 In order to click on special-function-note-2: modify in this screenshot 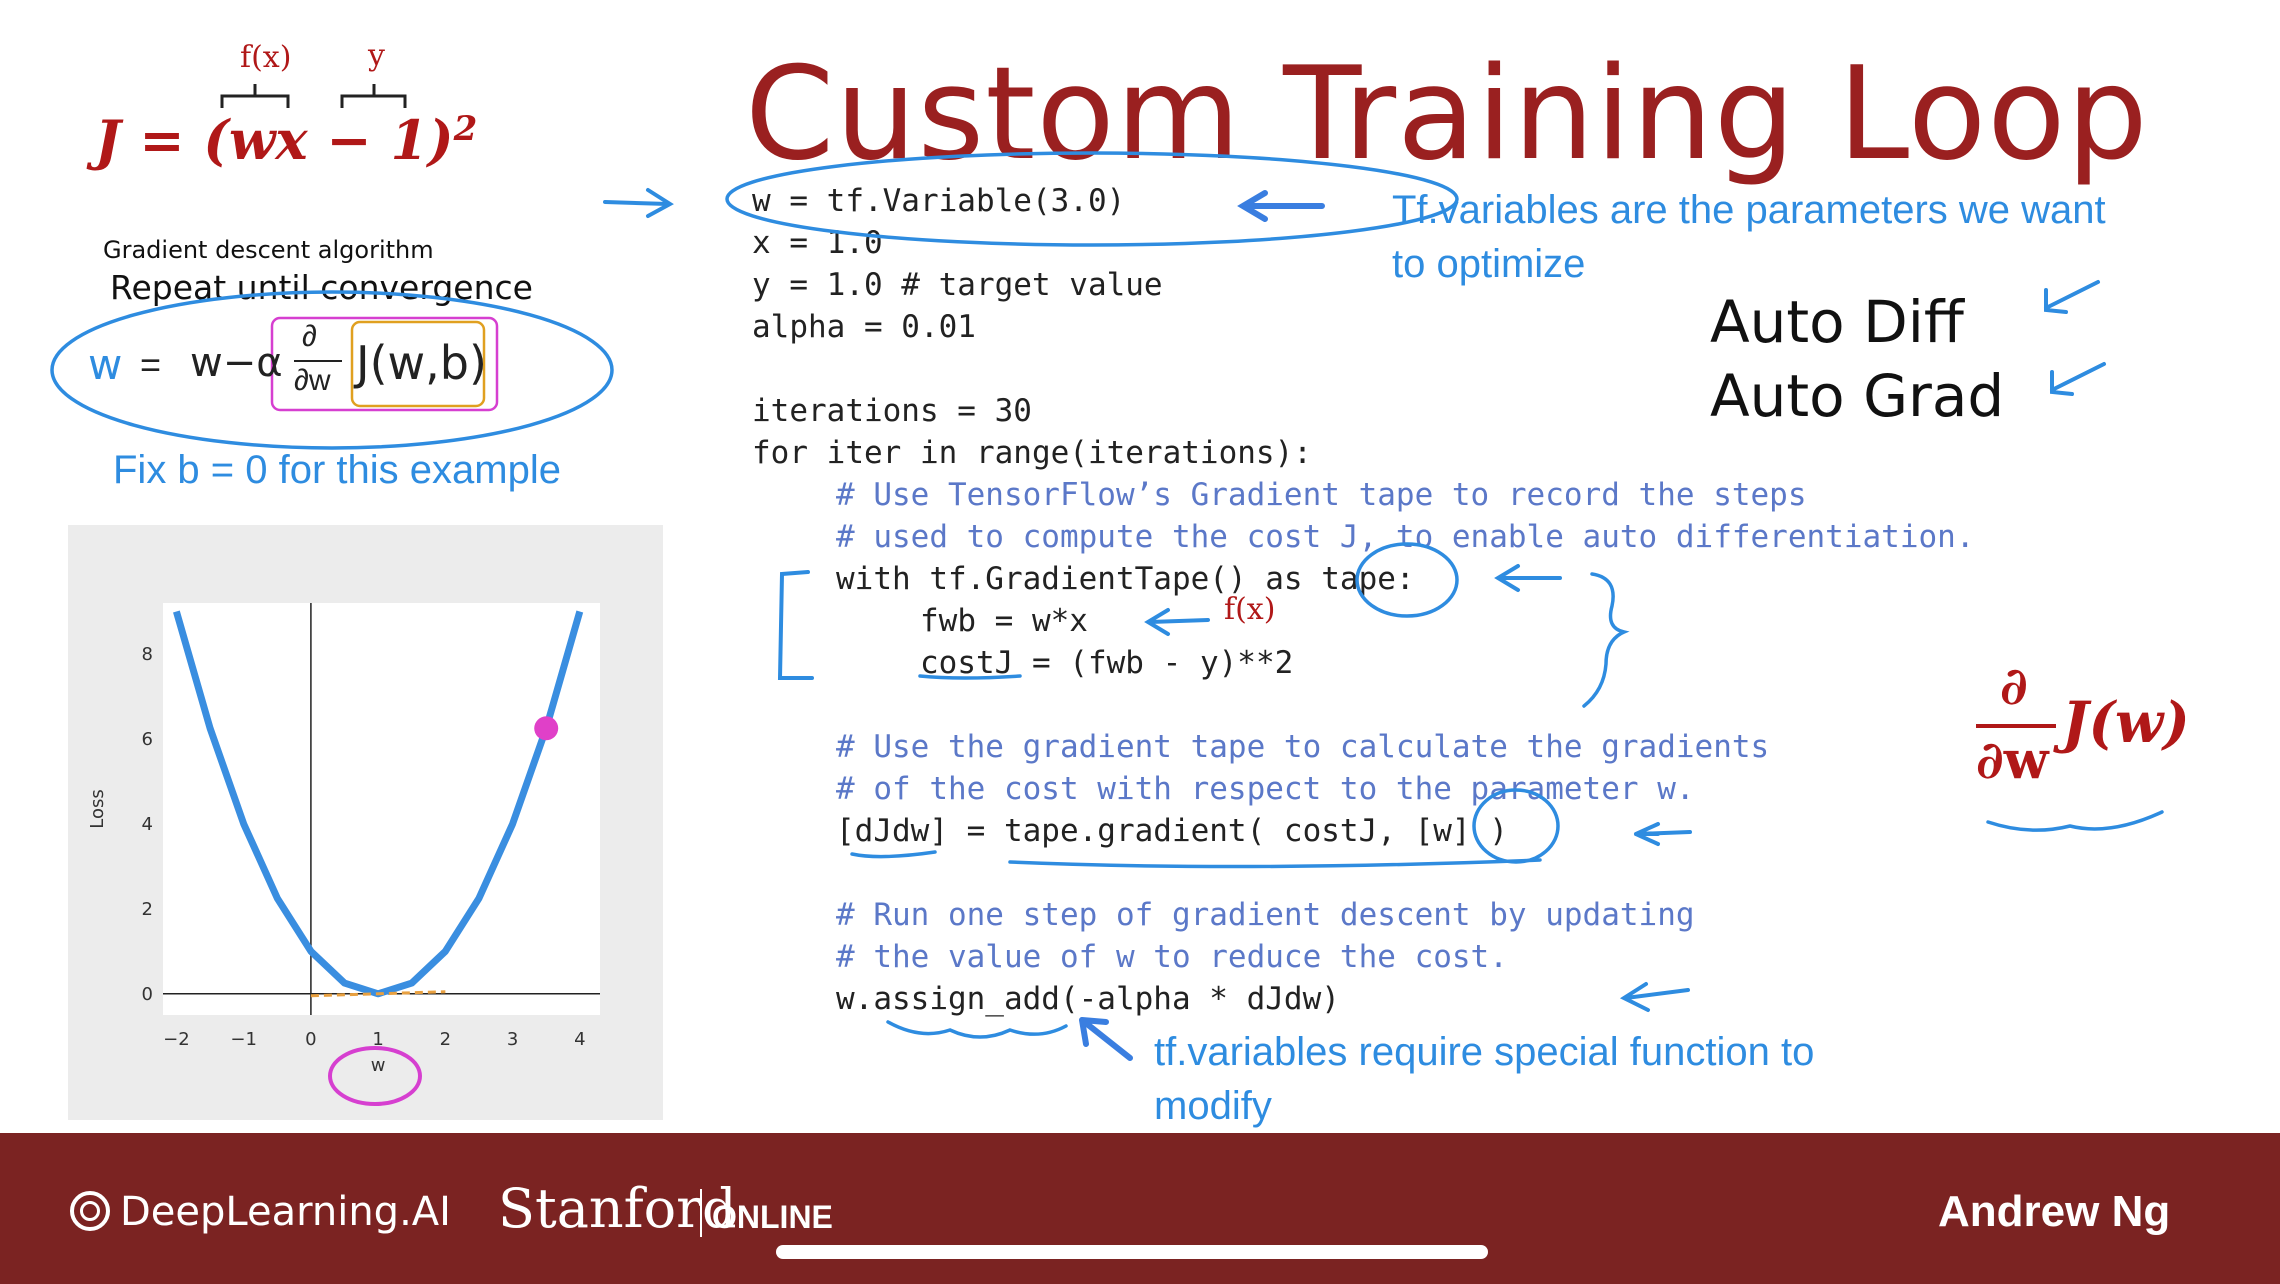, I will do `click(1213, 1106)`.